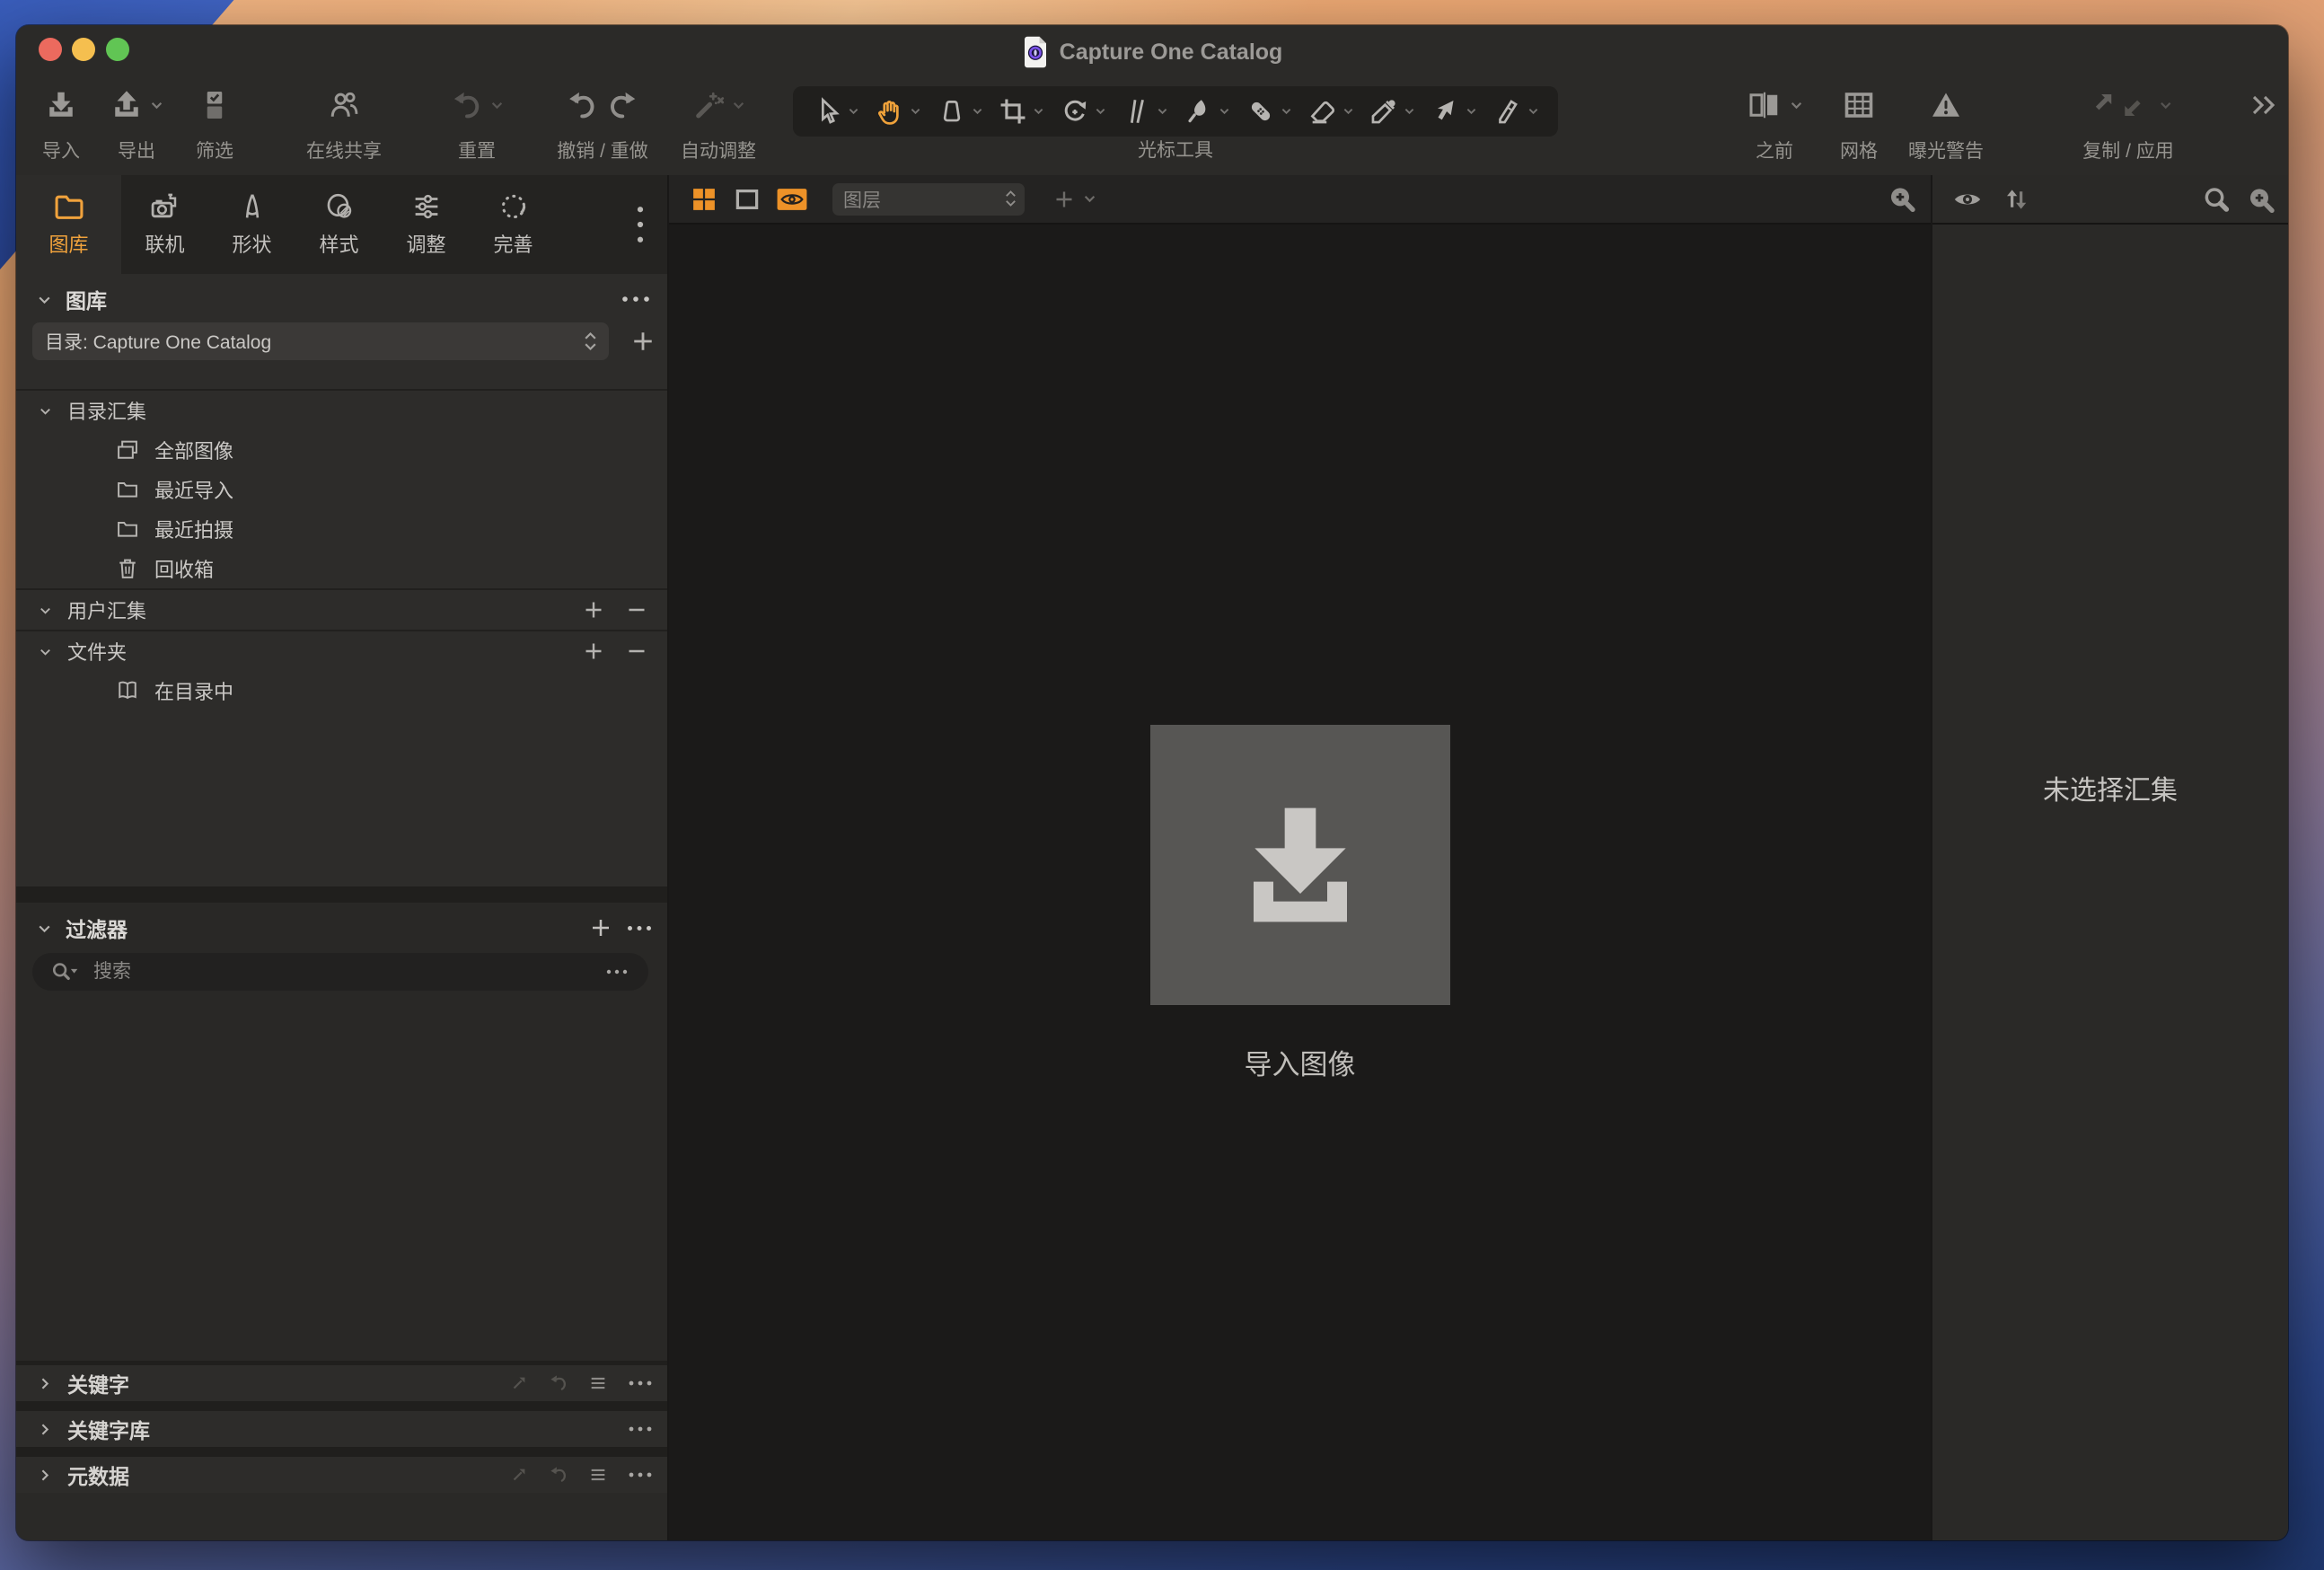 This screenshot has width=2324, height=1570. Describe the element at coordinates (342, 490) in the screenshot. I see `tree-item-recent-imports: 最近导入` at that location.